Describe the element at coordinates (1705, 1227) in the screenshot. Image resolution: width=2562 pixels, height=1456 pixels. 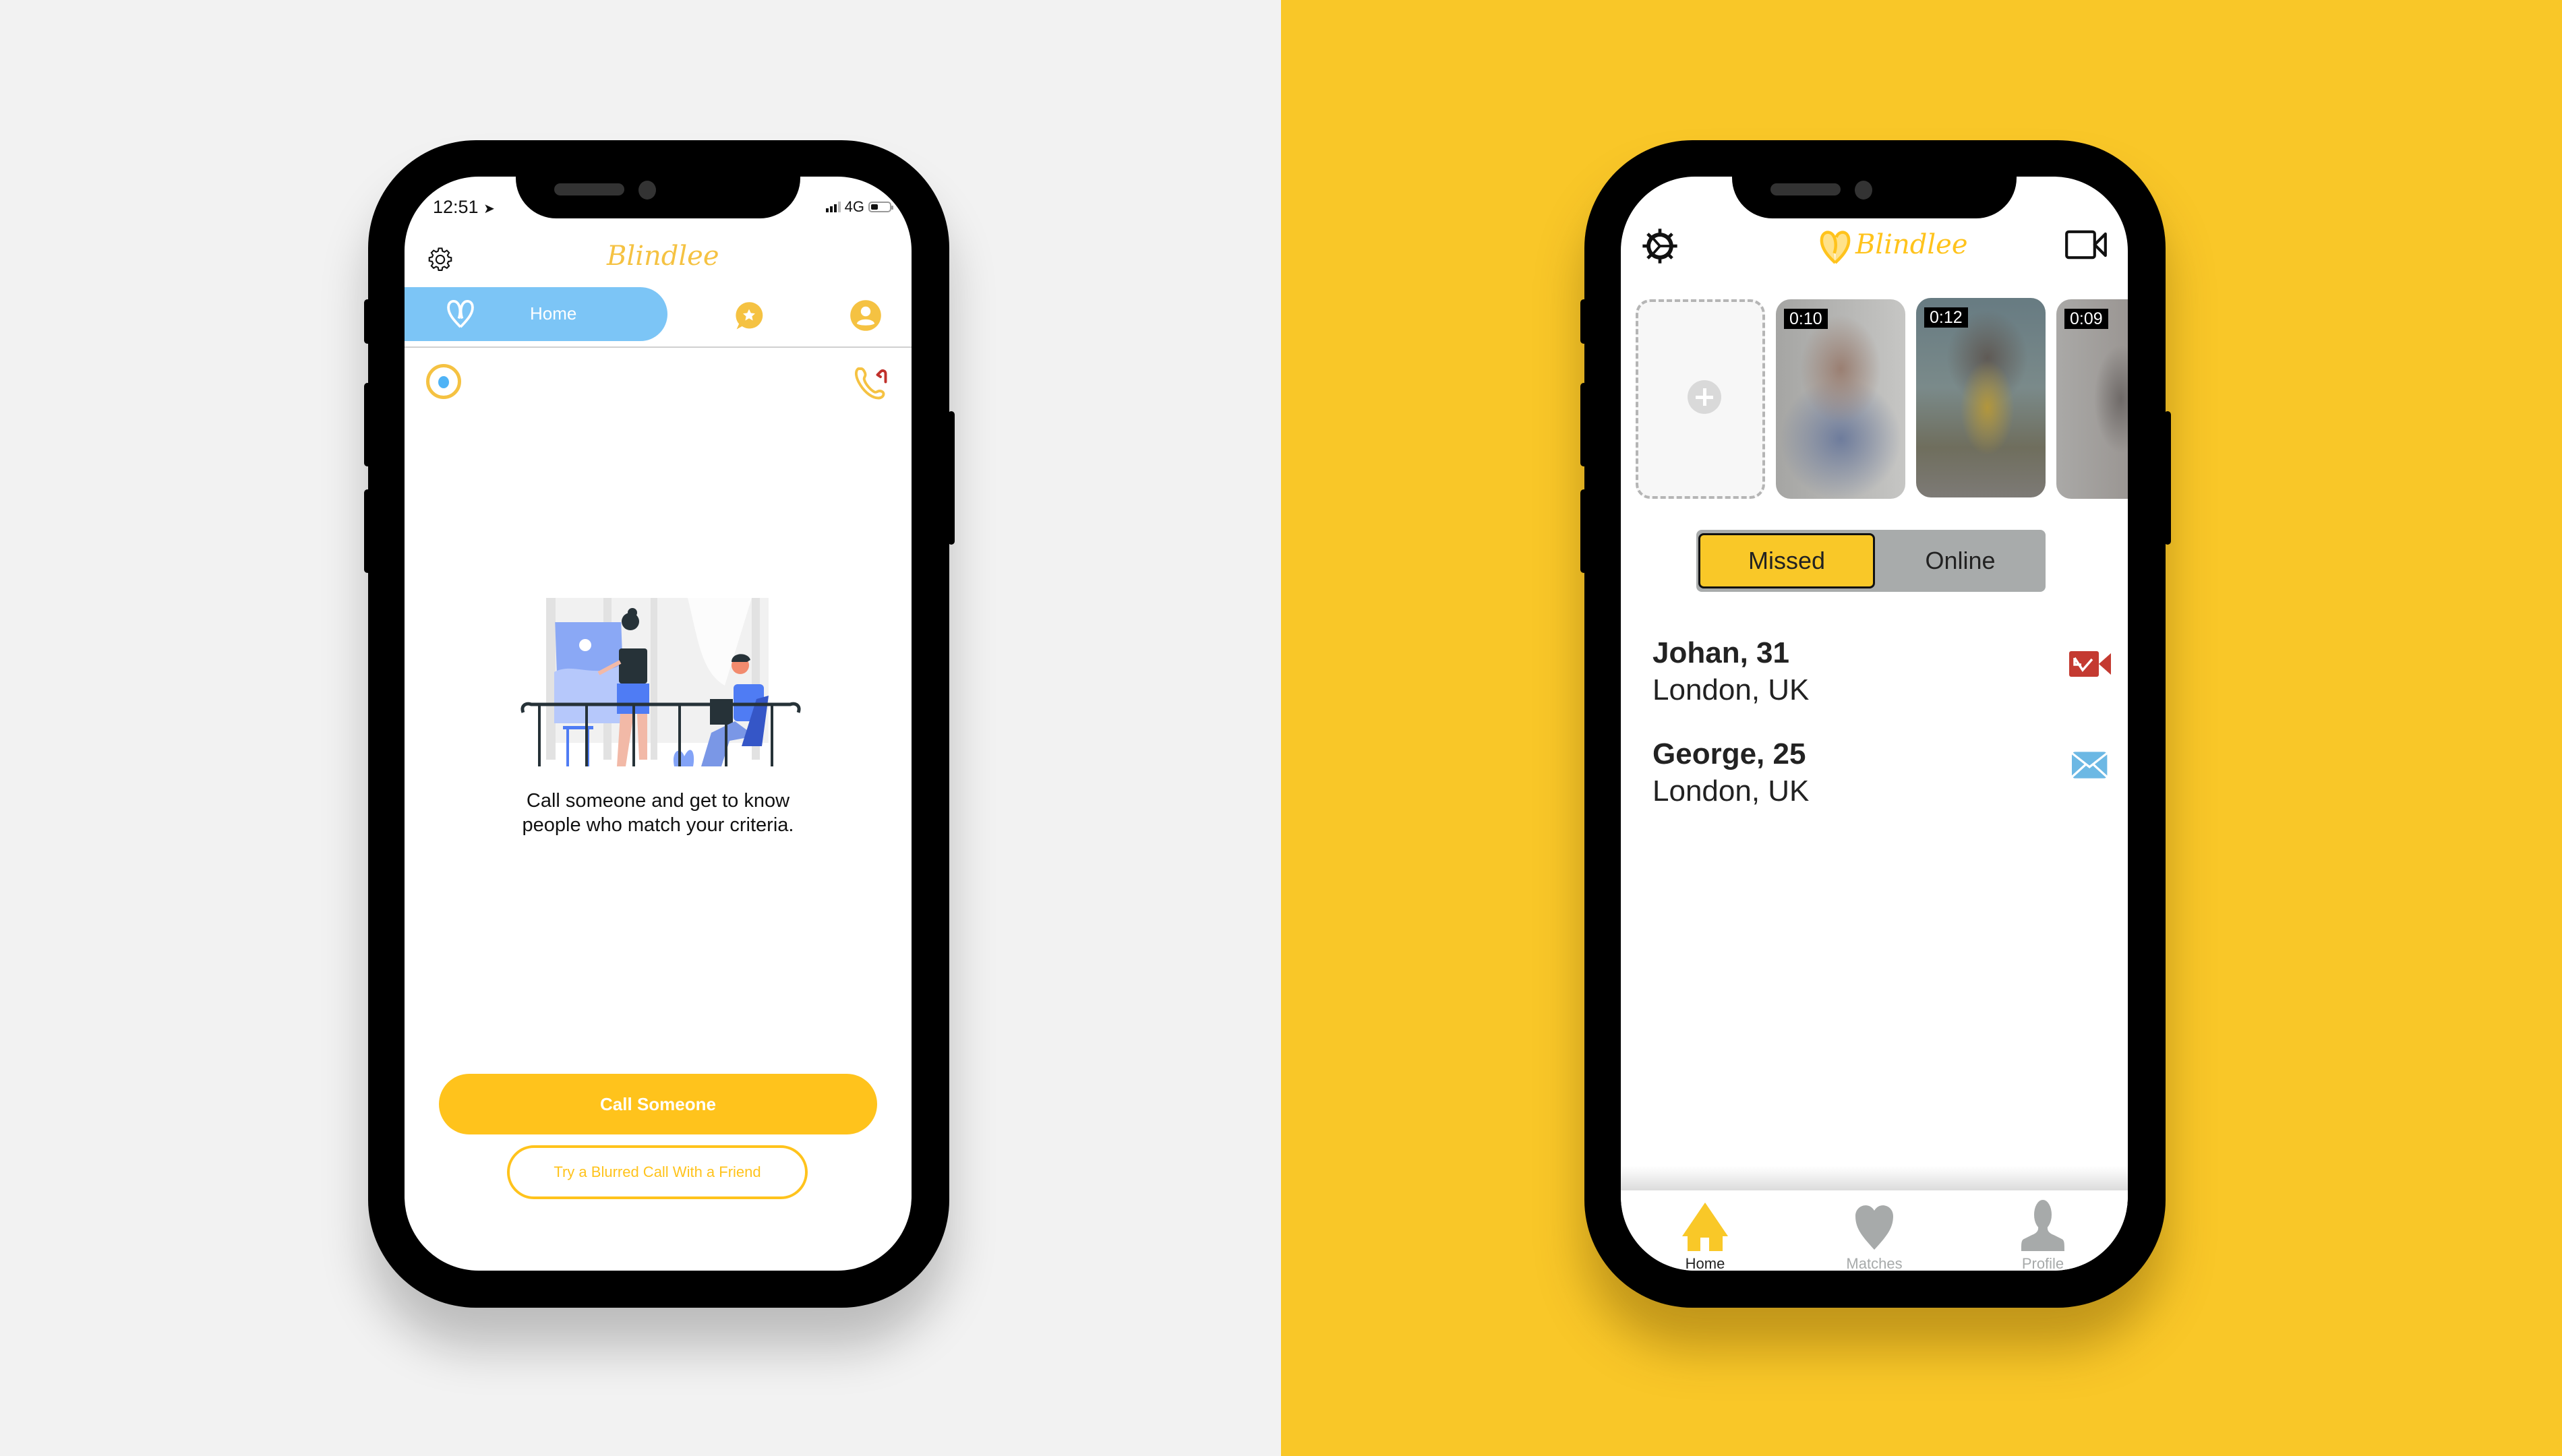
I see `home-icon` at that location.